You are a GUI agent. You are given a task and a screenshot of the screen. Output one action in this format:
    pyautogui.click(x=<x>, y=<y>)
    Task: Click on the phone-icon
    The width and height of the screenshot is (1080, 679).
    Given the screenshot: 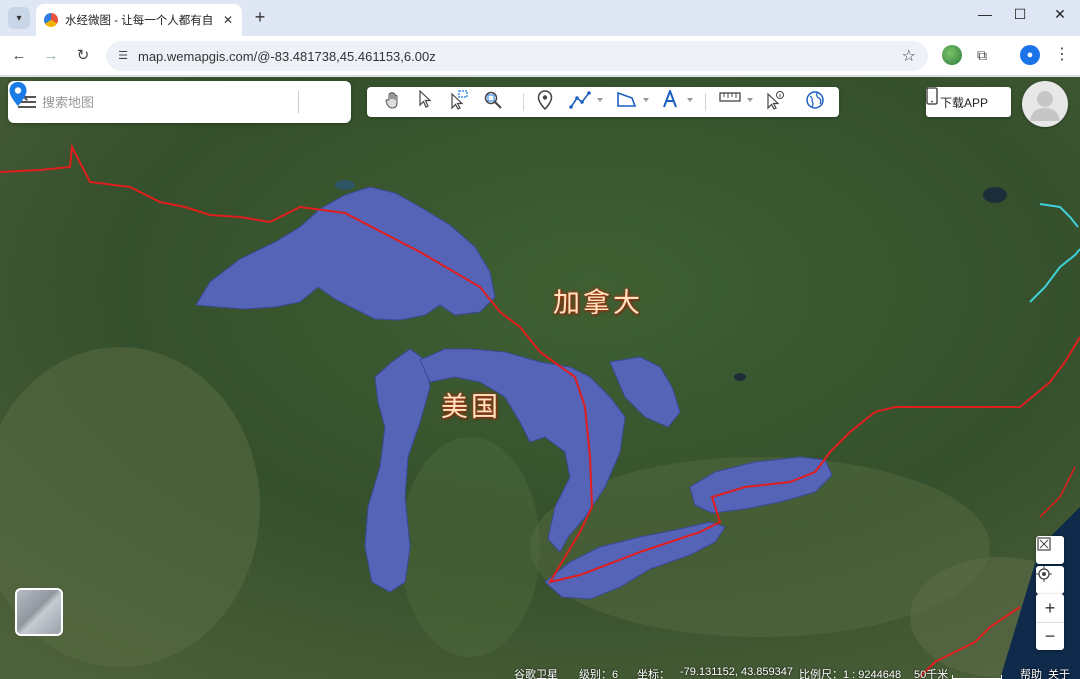 What is the action you would take?
    pyautogui.click(x=932, y=96)
    